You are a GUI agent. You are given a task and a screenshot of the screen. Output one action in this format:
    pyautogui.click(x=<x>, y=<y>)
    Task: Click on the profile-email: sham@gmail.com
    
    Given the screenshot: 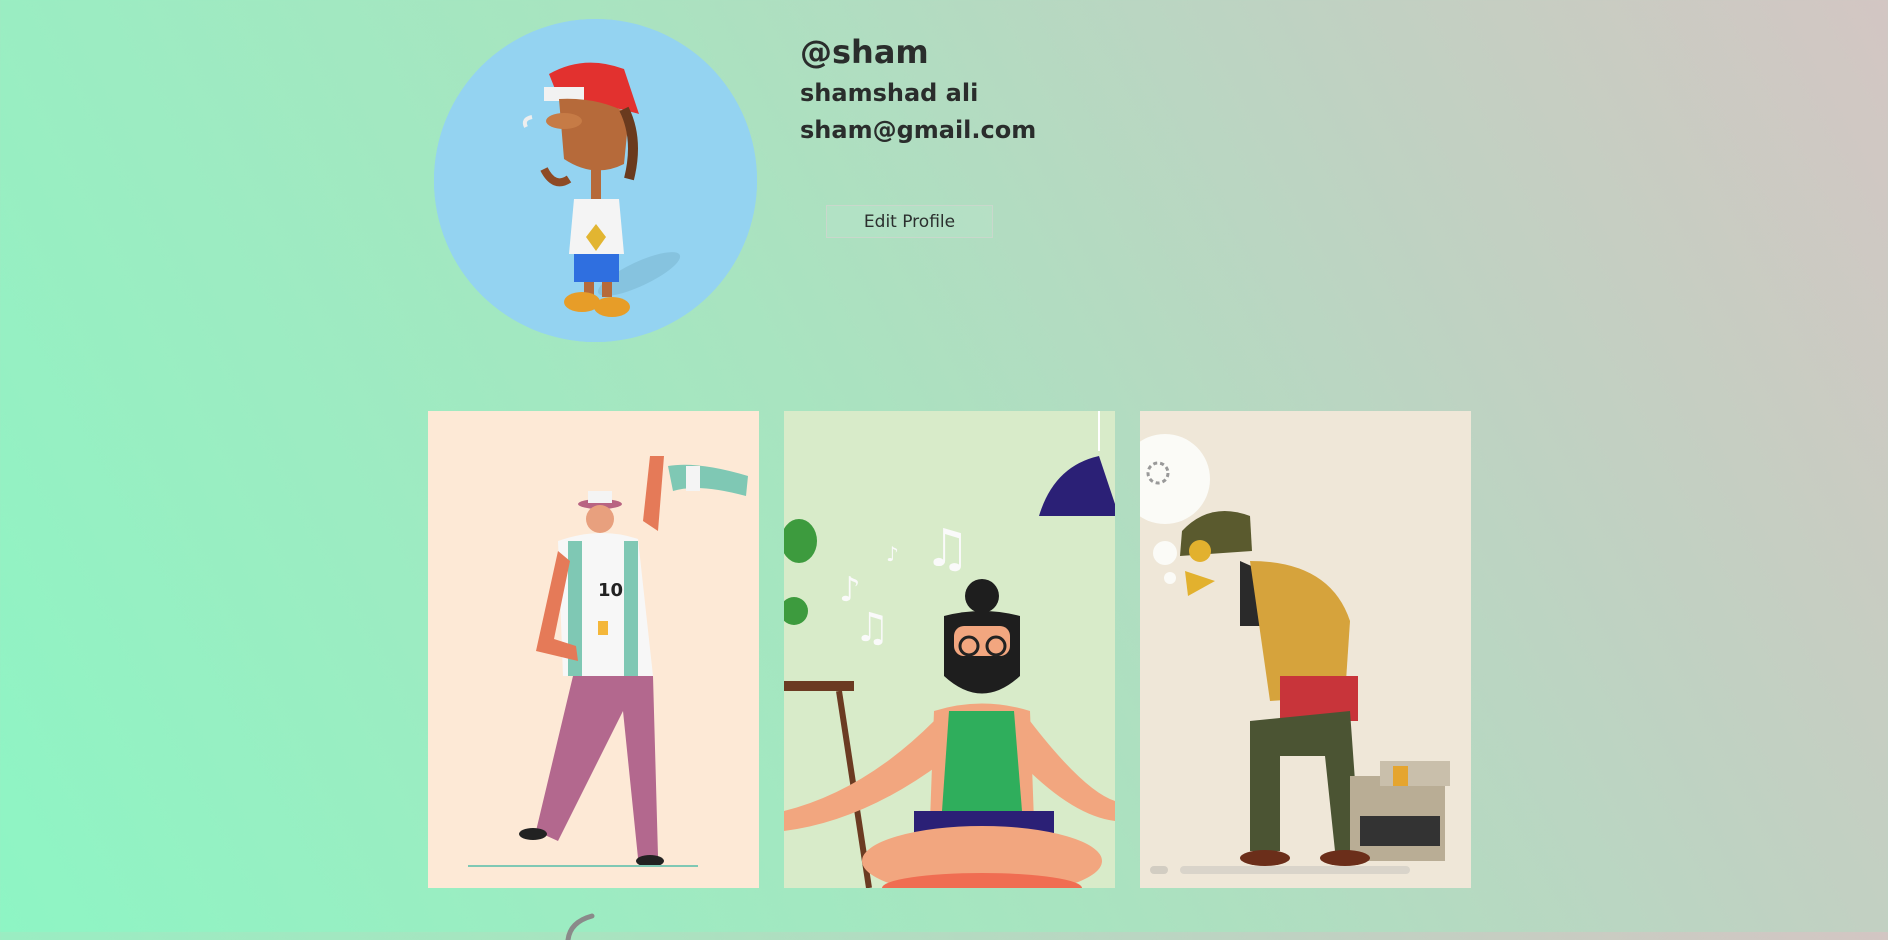 What is the action you would take?
    pyautogui.click(x=918, y=130)
    